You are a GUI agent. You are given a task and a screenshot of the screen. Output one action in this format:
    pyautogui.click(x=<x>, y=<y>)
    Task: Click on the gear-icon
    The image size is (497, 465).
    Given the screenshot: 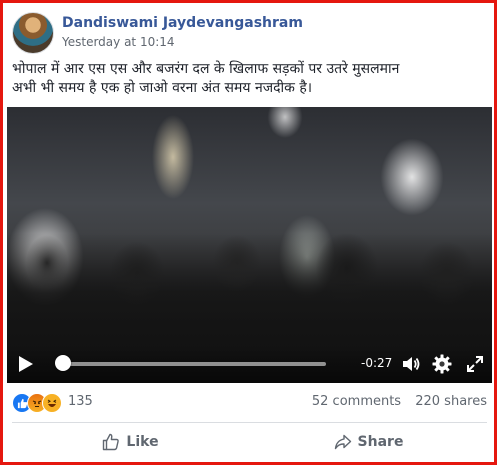 What is the action you would take?
    pyautogui.click(x=442, y=364)
    